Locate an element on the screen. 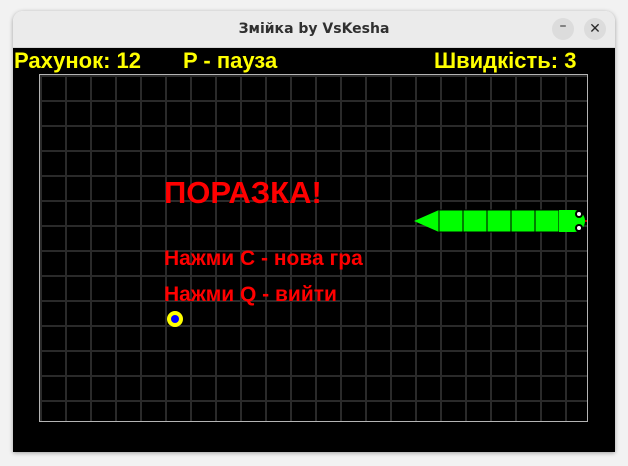  snake-icon is located at coordinates (500, 221).